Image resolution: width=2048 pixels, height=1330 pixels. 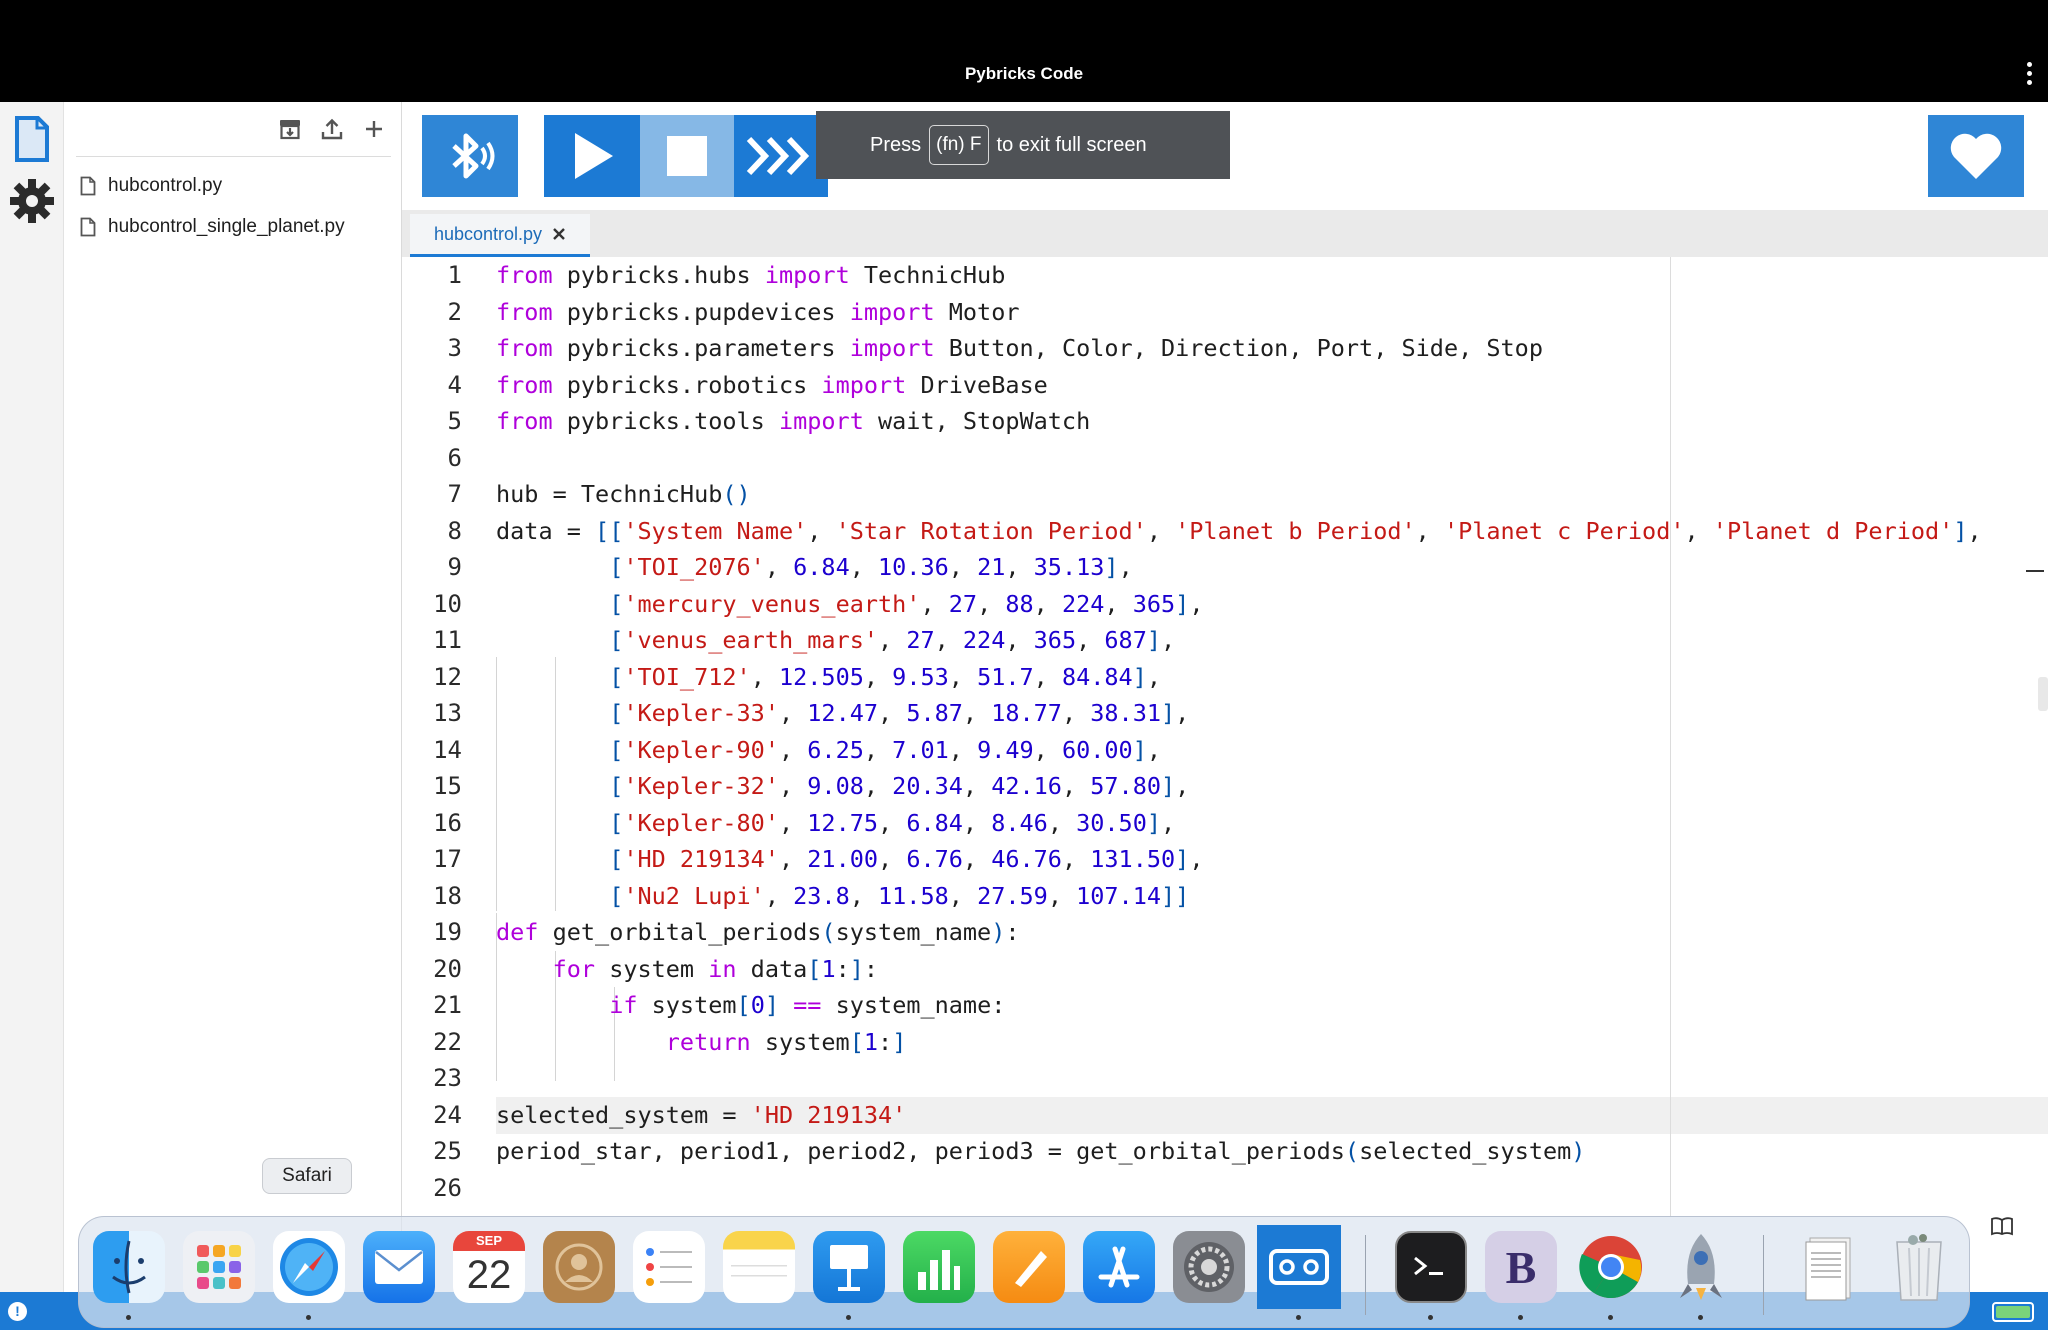 What do you see at coordinates (828, 968) in the screenshot?
I see `code-token: 1` at bounding box center [828, 968].